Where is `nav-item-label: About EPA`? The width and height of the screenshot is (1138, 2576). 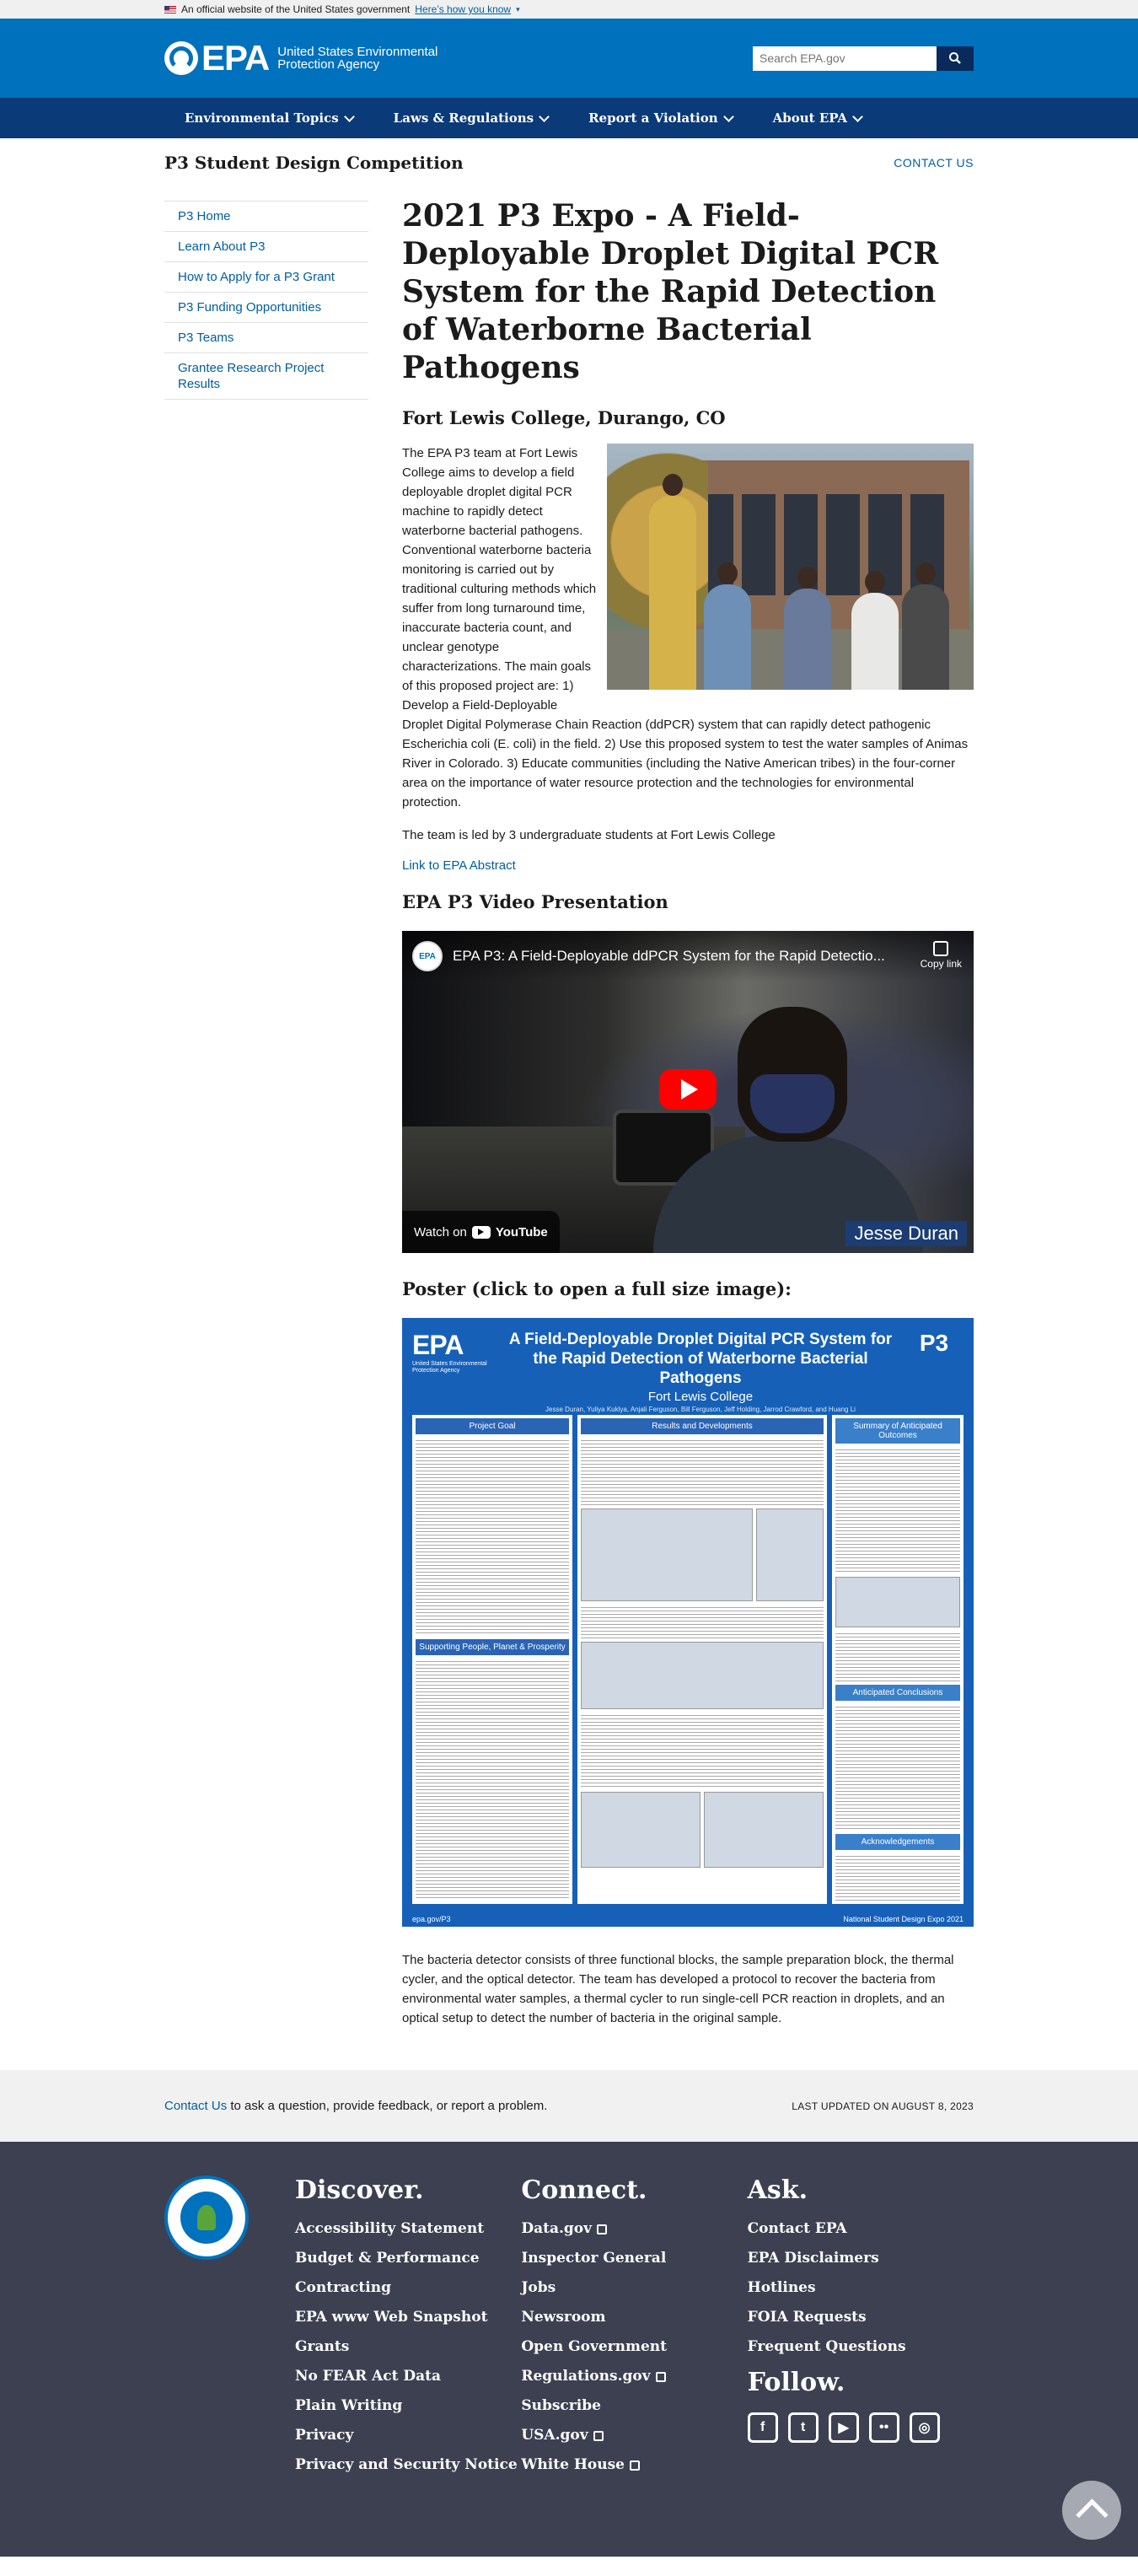 nav-item-label: About EPA is located at coordinates (810, 118).